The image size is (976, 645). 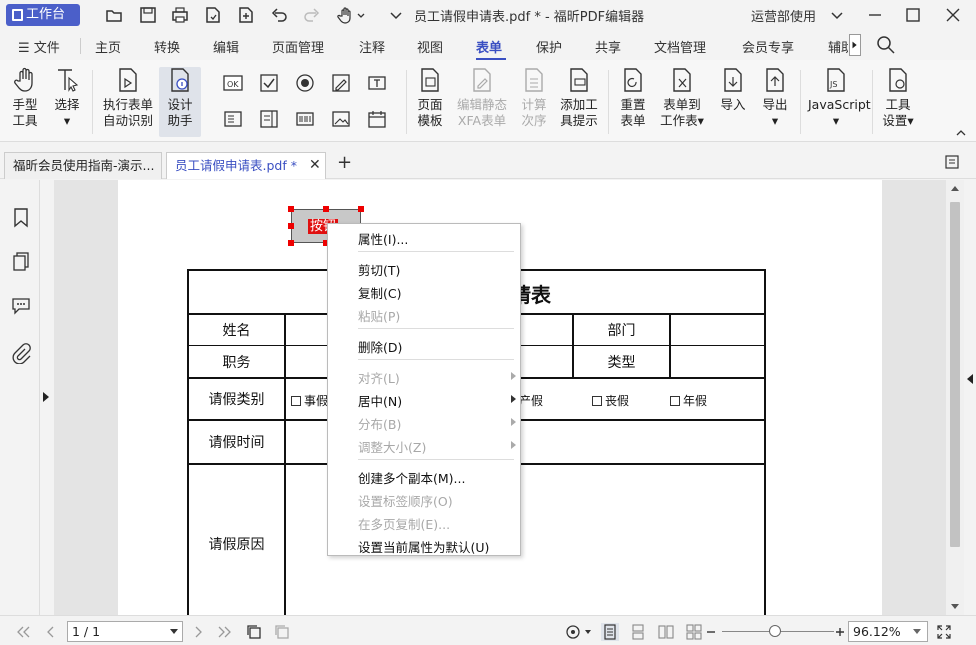 What do you see at coordinates (955, 374) in the screenshot?
I see `scroll-thumb` at bounding box center [955, 374].